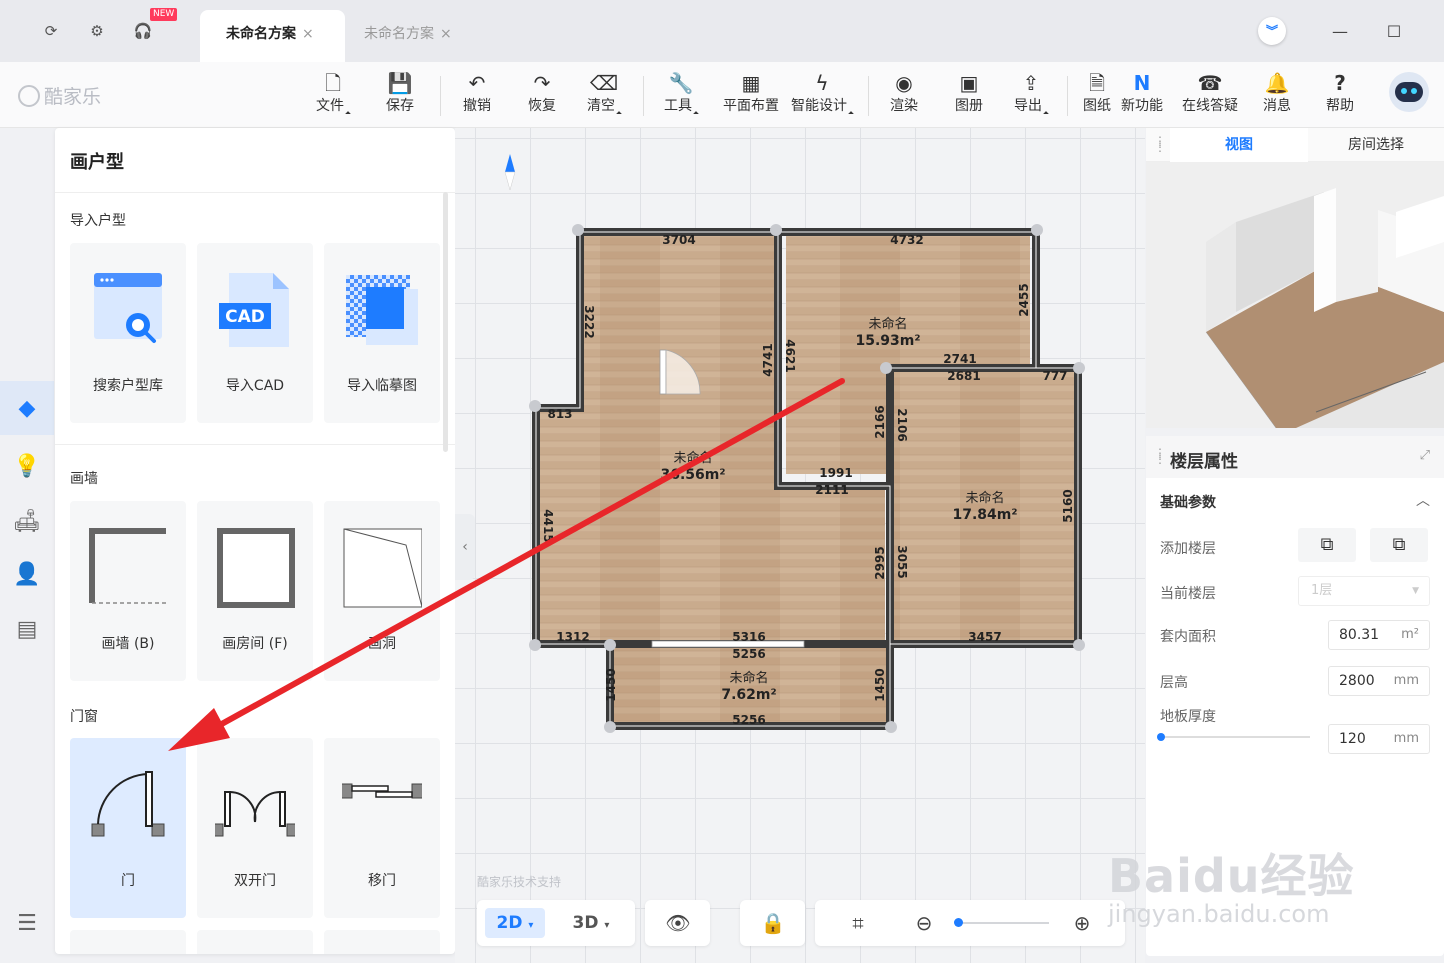 The image size is (1444, 963). I want to click on mode-2d-button: 2D ▾, so click(515, 923).